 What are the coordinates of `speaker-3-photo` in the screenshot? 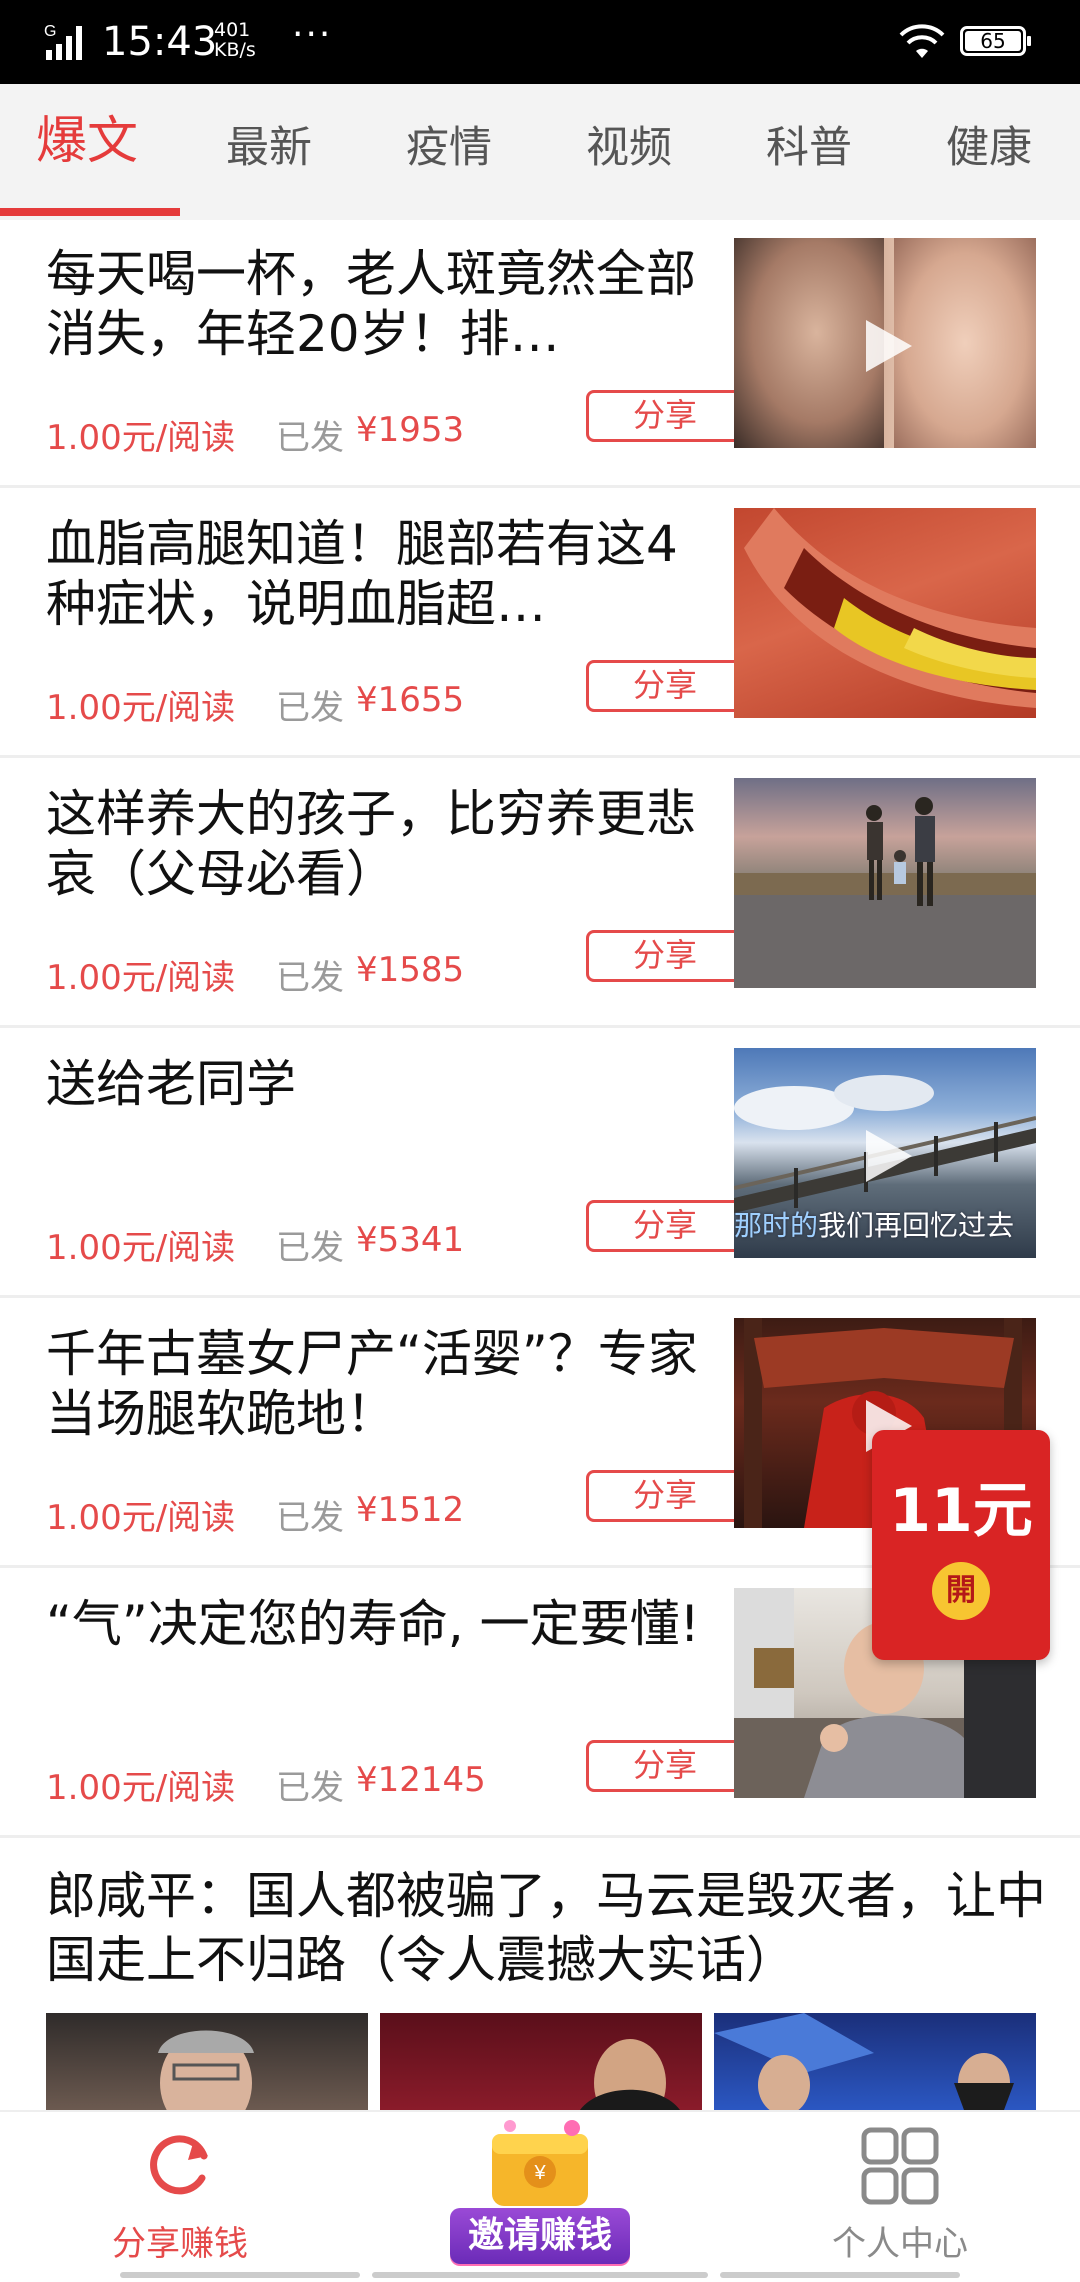 It's located at (864, 2061).